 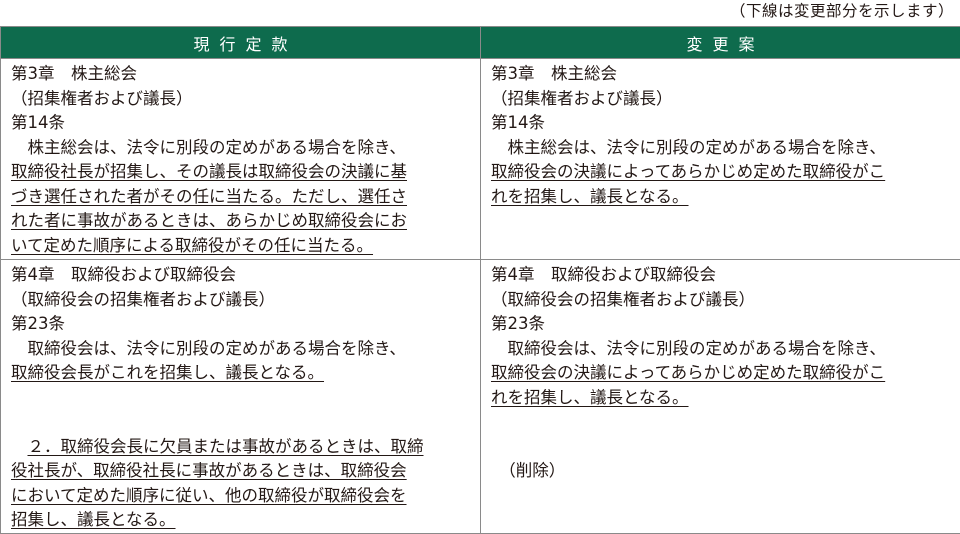 What do you see at coordinates (241, 373) in the screenshot?
I see `article-text-line-changed: 取締役会長がこれを招集し、議長となる。` at bounding box center [241, 373].